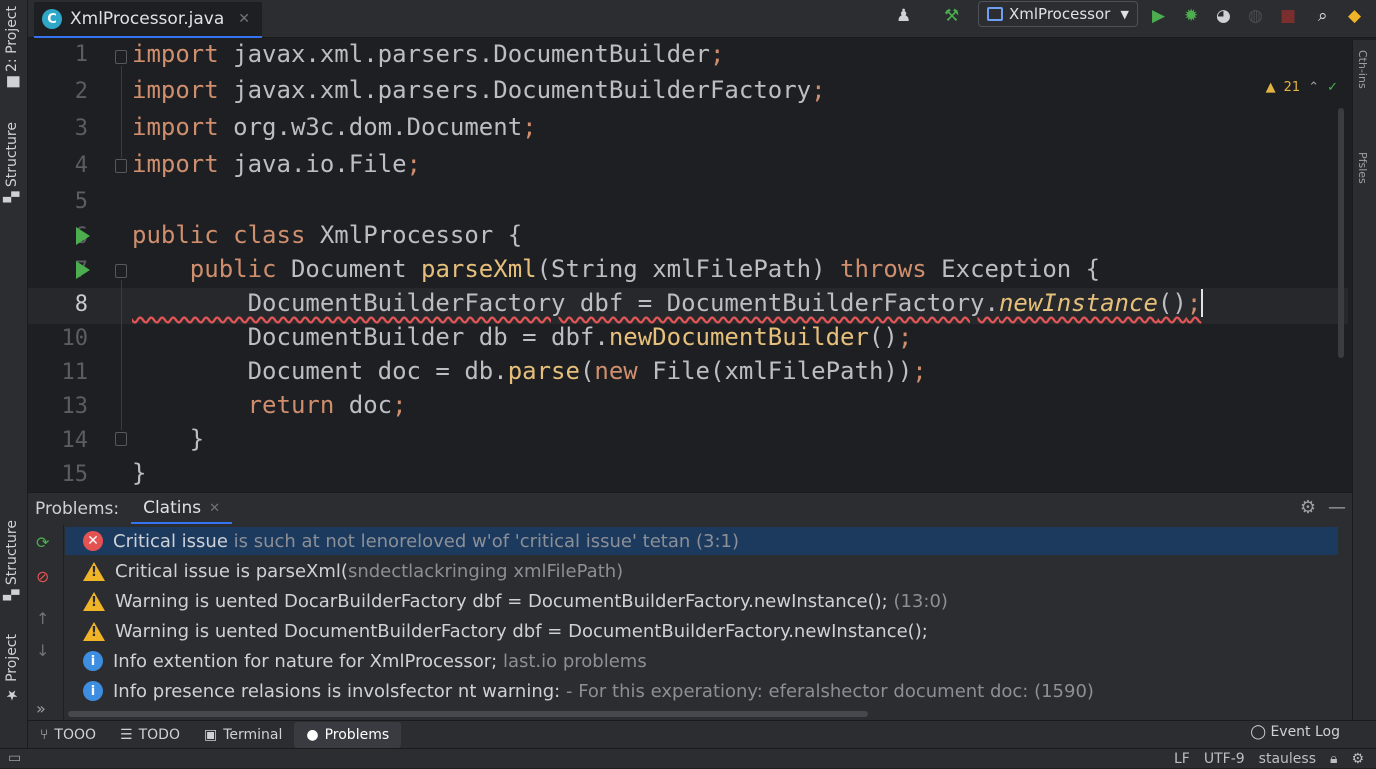  Describe the element at coordinates (75, 440) in the screenshot. I see `line-number: 14` at that location.